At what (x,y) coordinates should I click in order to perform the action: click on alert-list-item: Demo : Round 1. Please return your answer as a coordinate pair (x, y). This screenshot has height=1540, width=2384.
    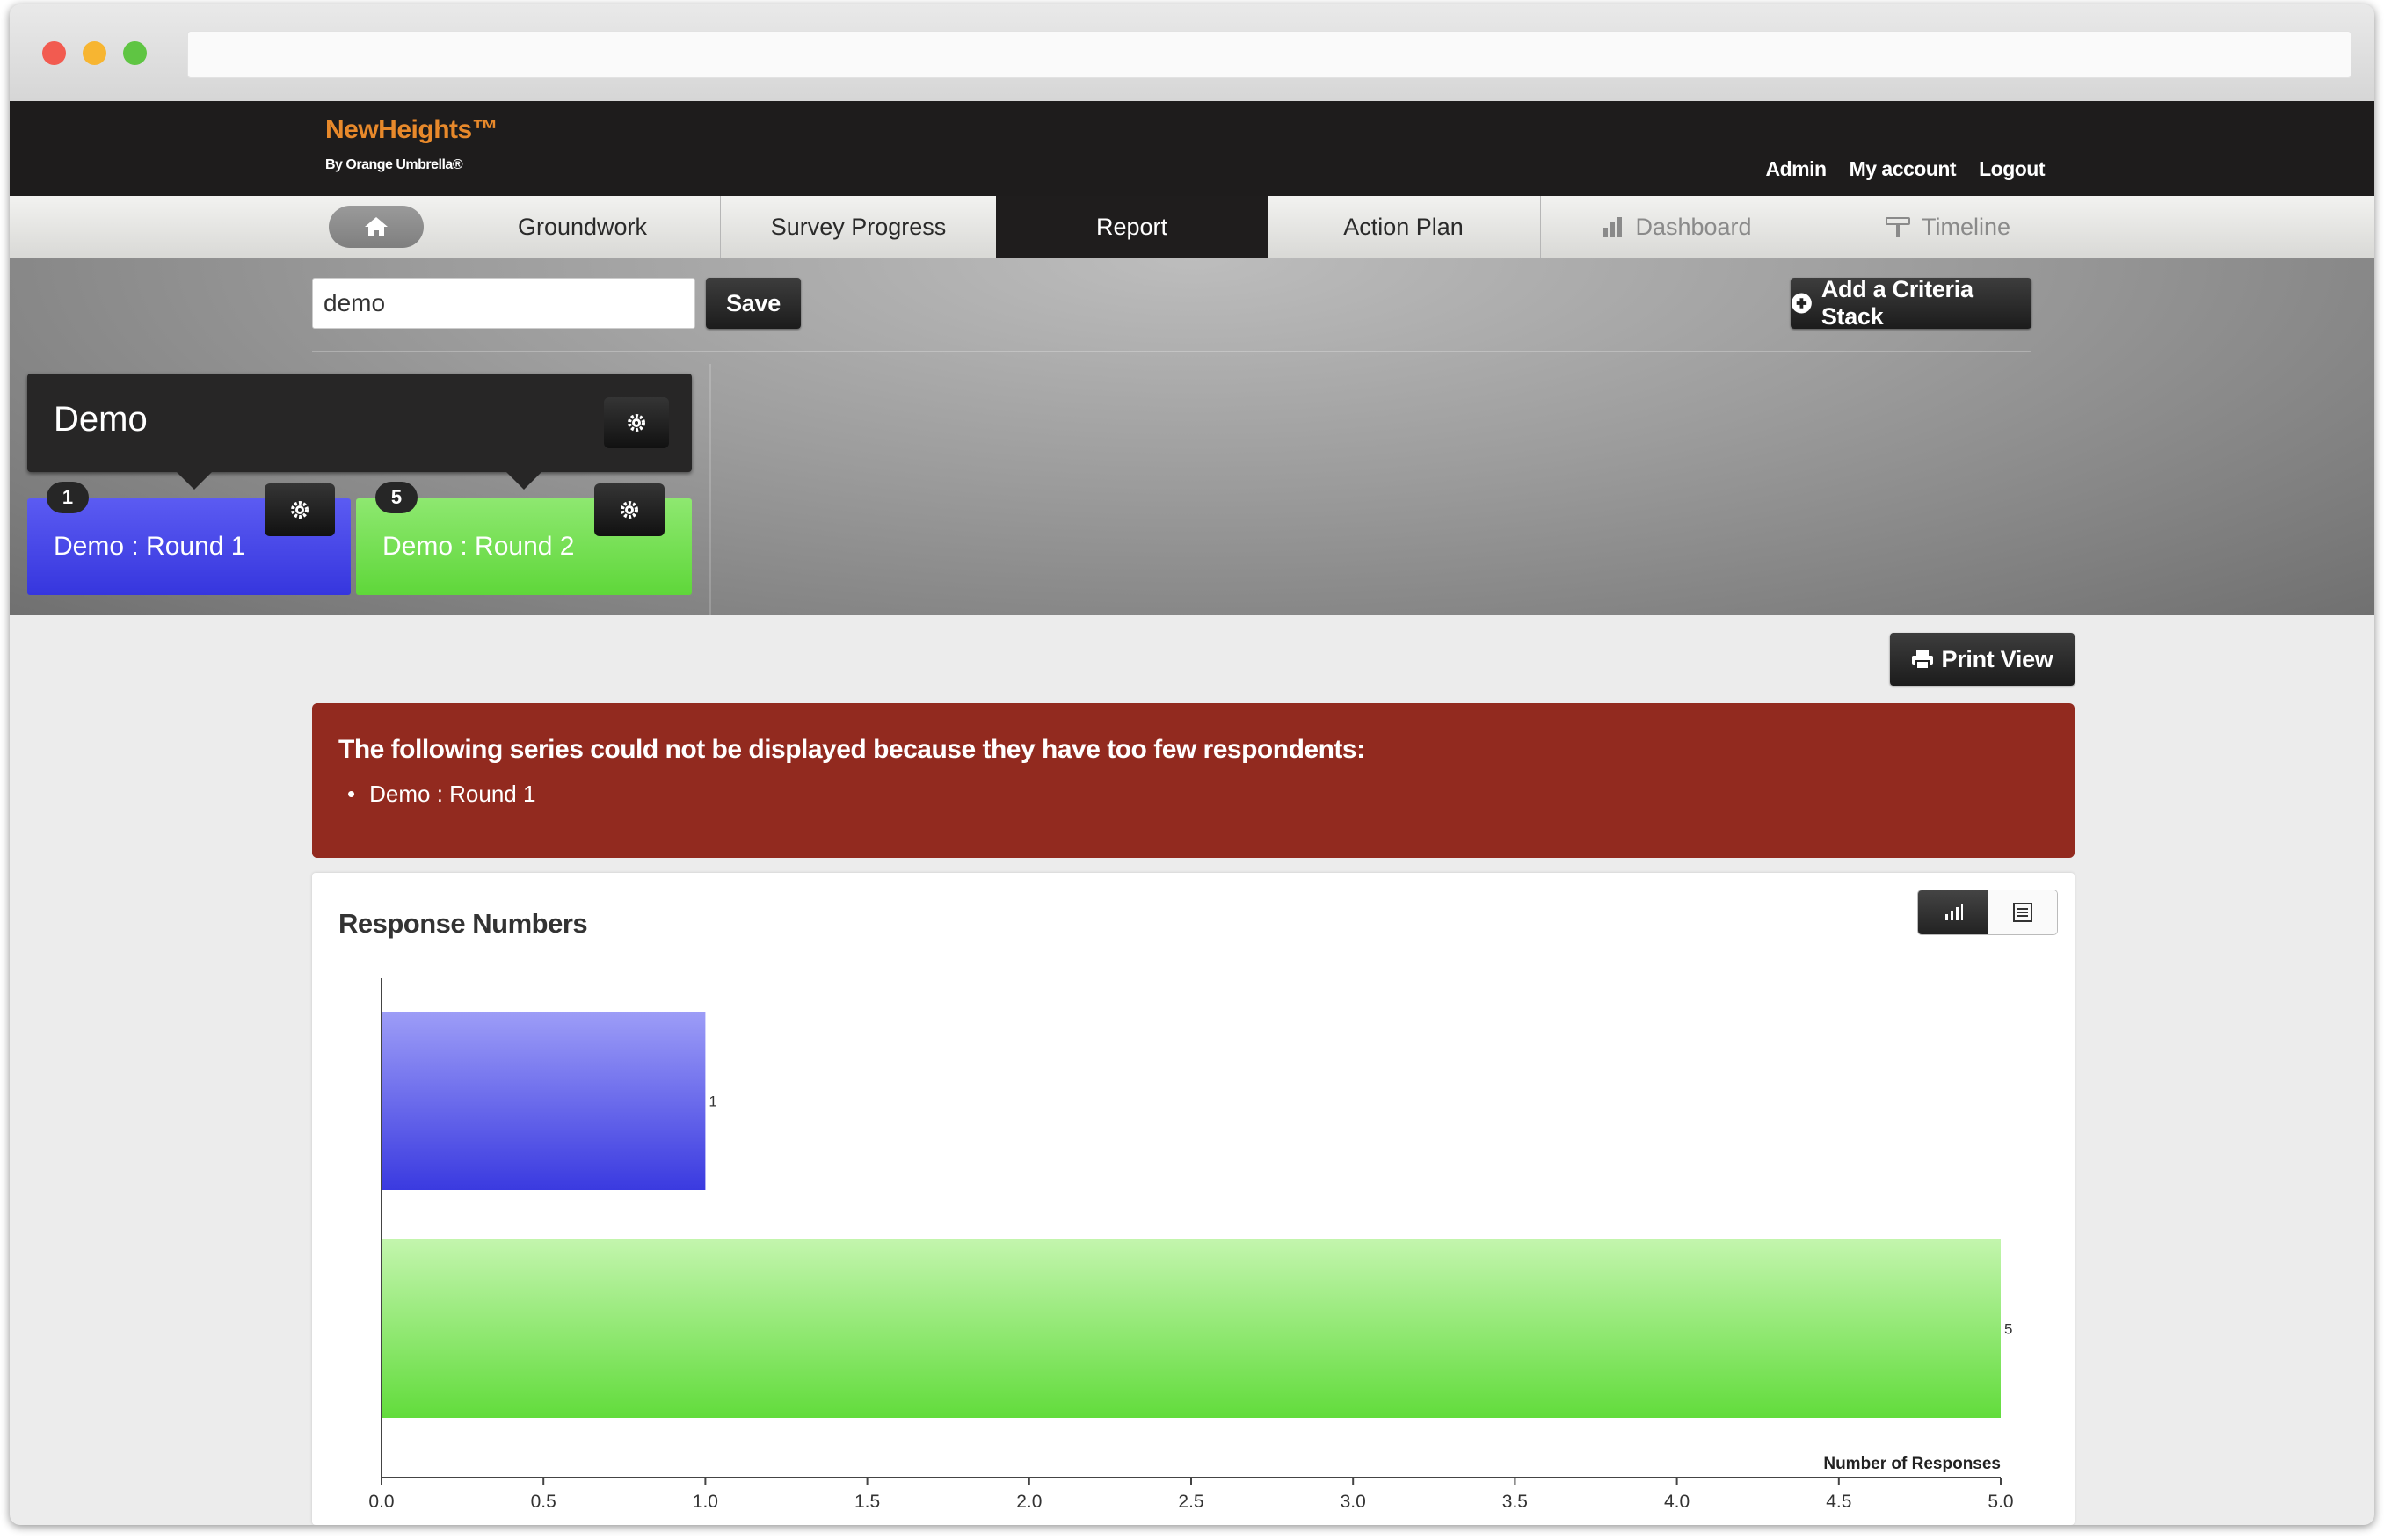
    Looking at the image, I should click on (441, 794).